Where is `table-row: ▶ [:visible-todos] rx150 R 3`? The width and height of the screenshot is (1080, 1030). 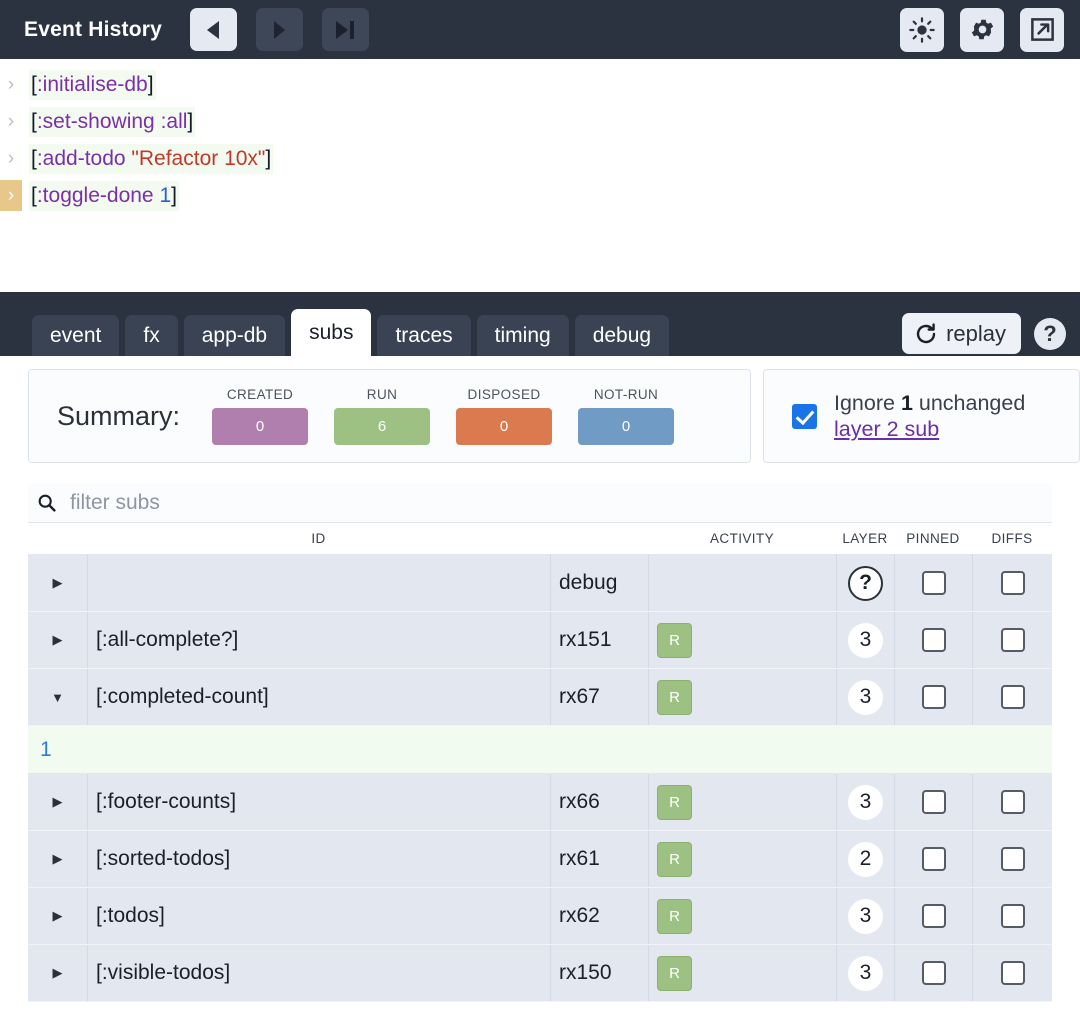 table-row: ▶ [:visible-todos] rx150 R 3 is located at coordinates (540, 973).